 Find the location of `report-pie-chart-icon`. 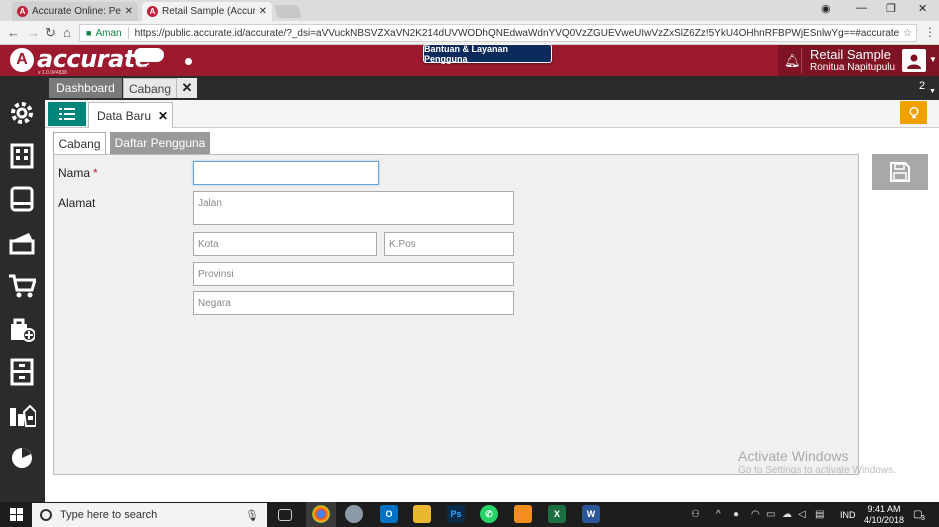

report-pie-chart-icon is located at coordinates (22, 458).